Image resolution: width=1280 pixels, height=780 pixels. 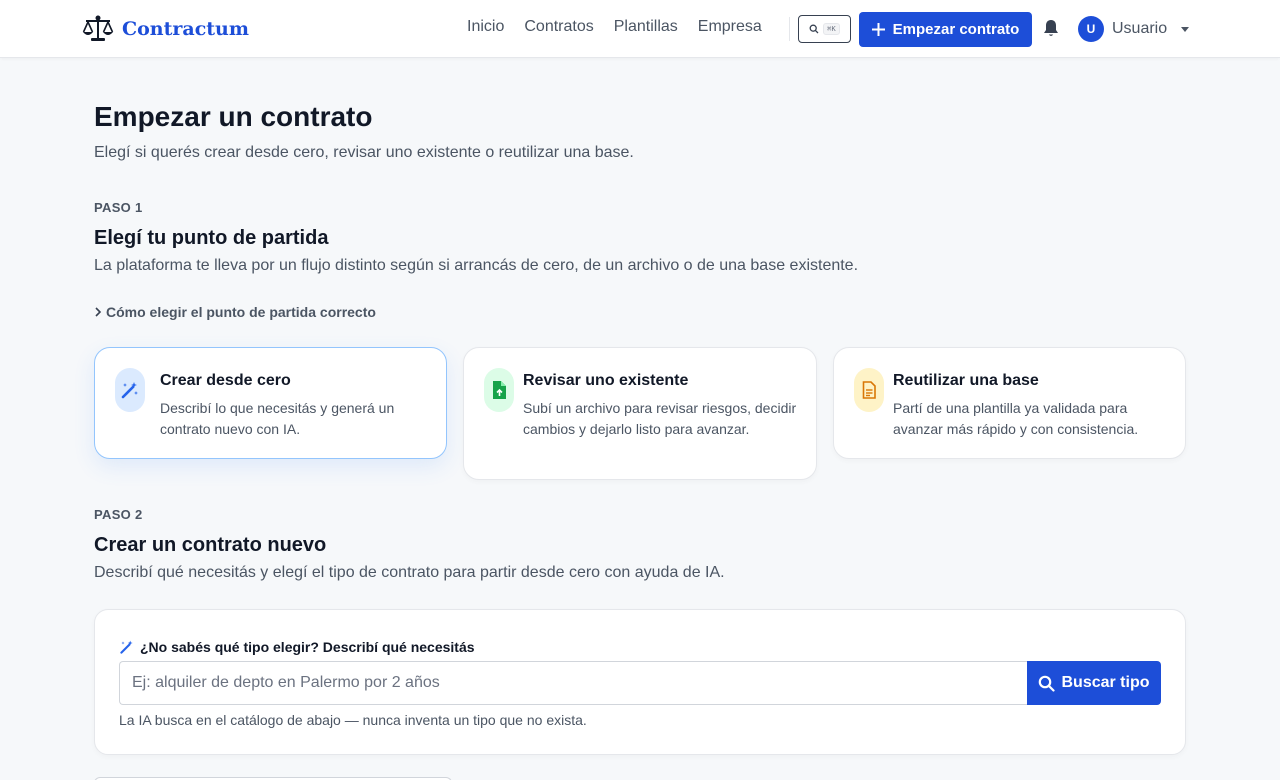 What do you see at coordinates (1091, 29) in the screenshot?
I see `avatar: U` at bounding box center [1091, 29].